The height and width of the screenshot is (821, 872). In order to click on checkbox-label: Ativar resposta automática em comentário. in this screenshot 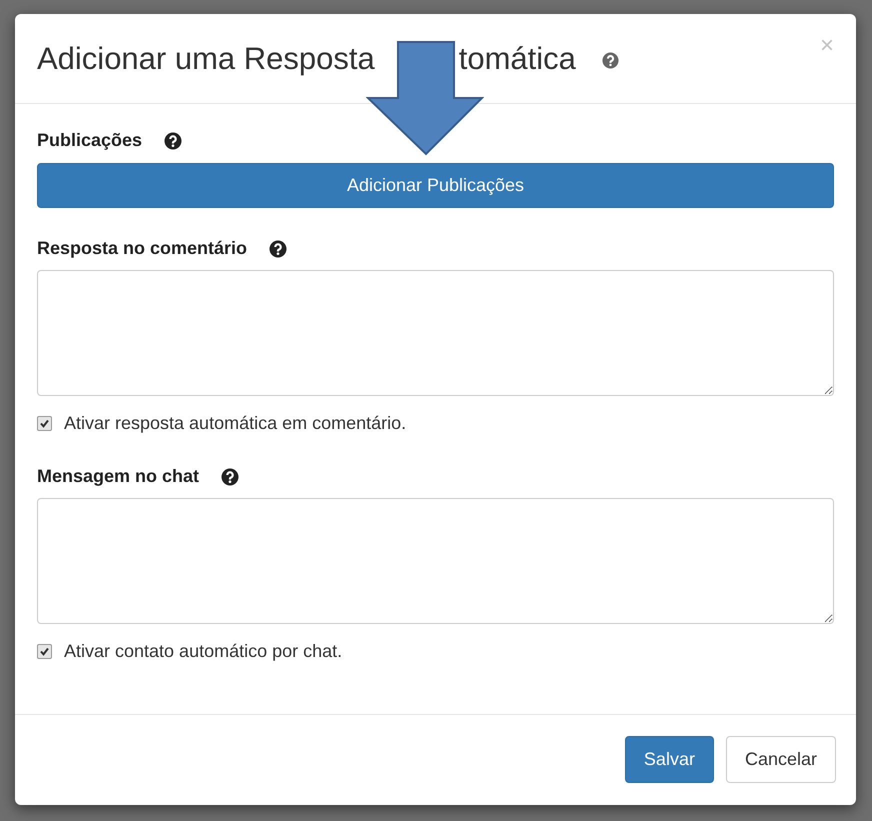, I will do `click(235, 423)`.